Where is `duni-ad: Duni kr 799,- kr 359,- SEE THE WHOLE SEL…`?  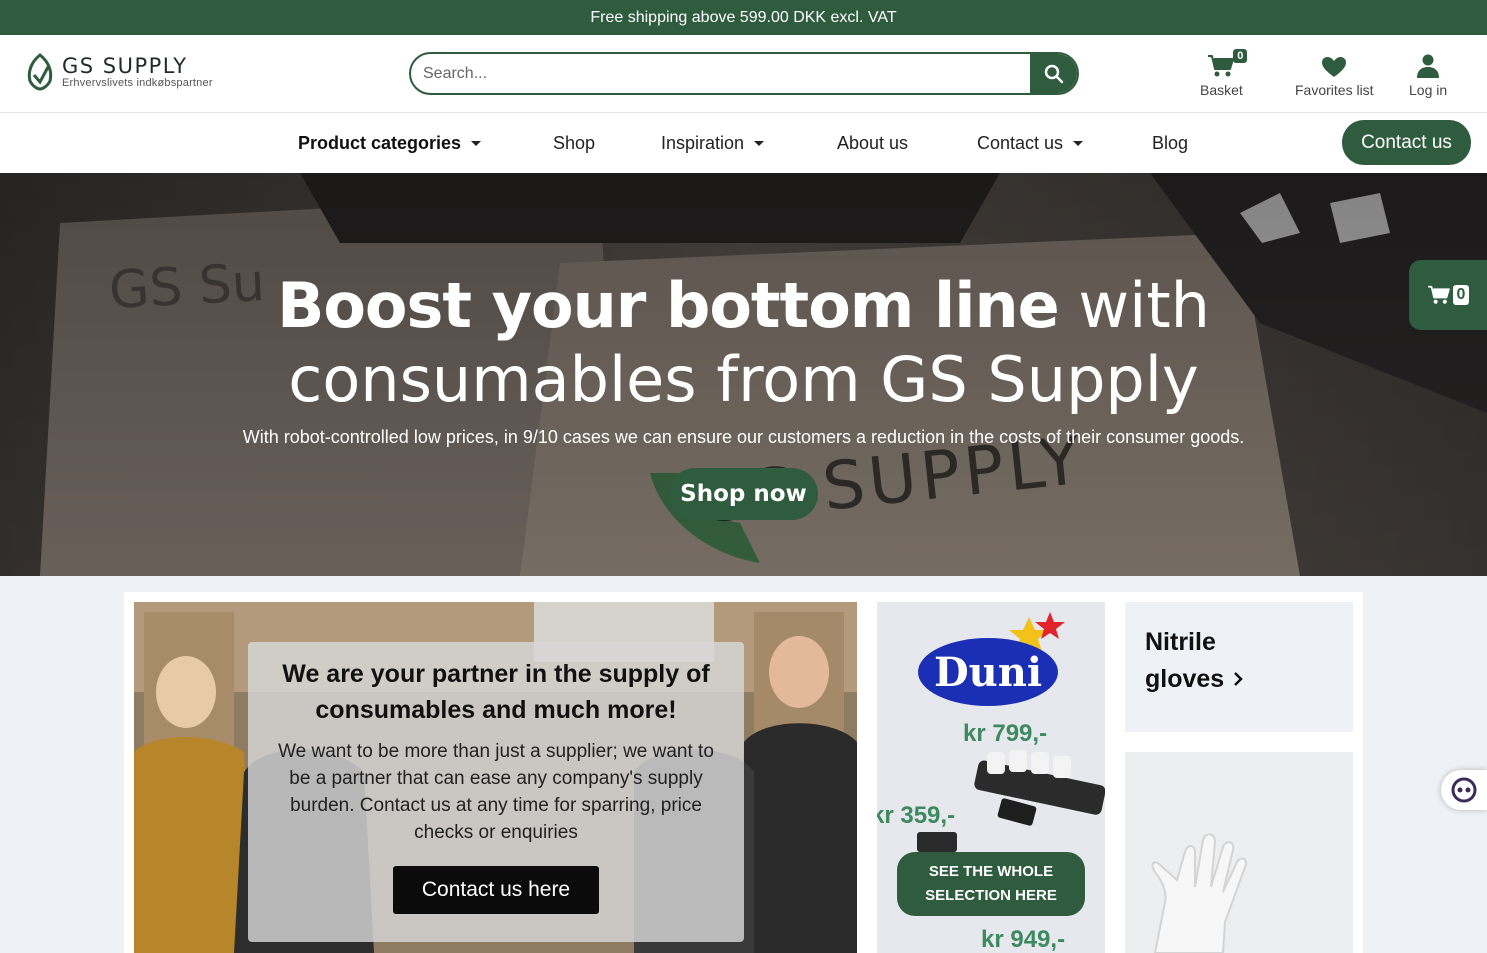
duni-ad: Duni kr 799,- kr 359,- SEE THE WHOLE SEL… is located at coordinates (991, 777).